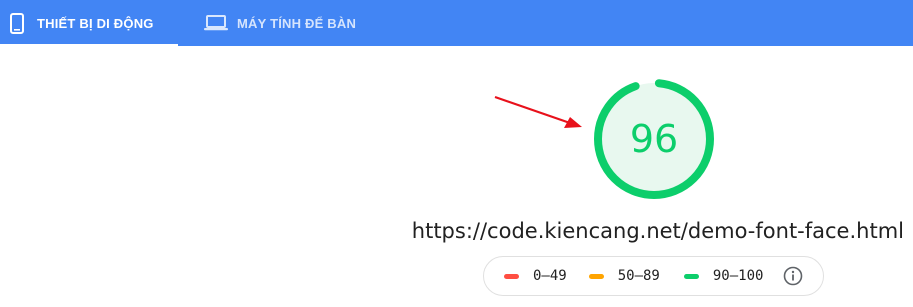  Describe the element at coordinates (654, 139) in the screenshot. I see `performance-score: 96` at that location.